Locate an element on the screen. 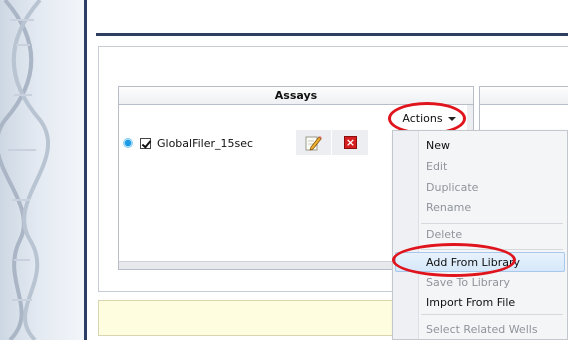 The height and width of the screenshot is (340, 568). add-from-library-highlight-ellipse is located at coordinates (454, 260).